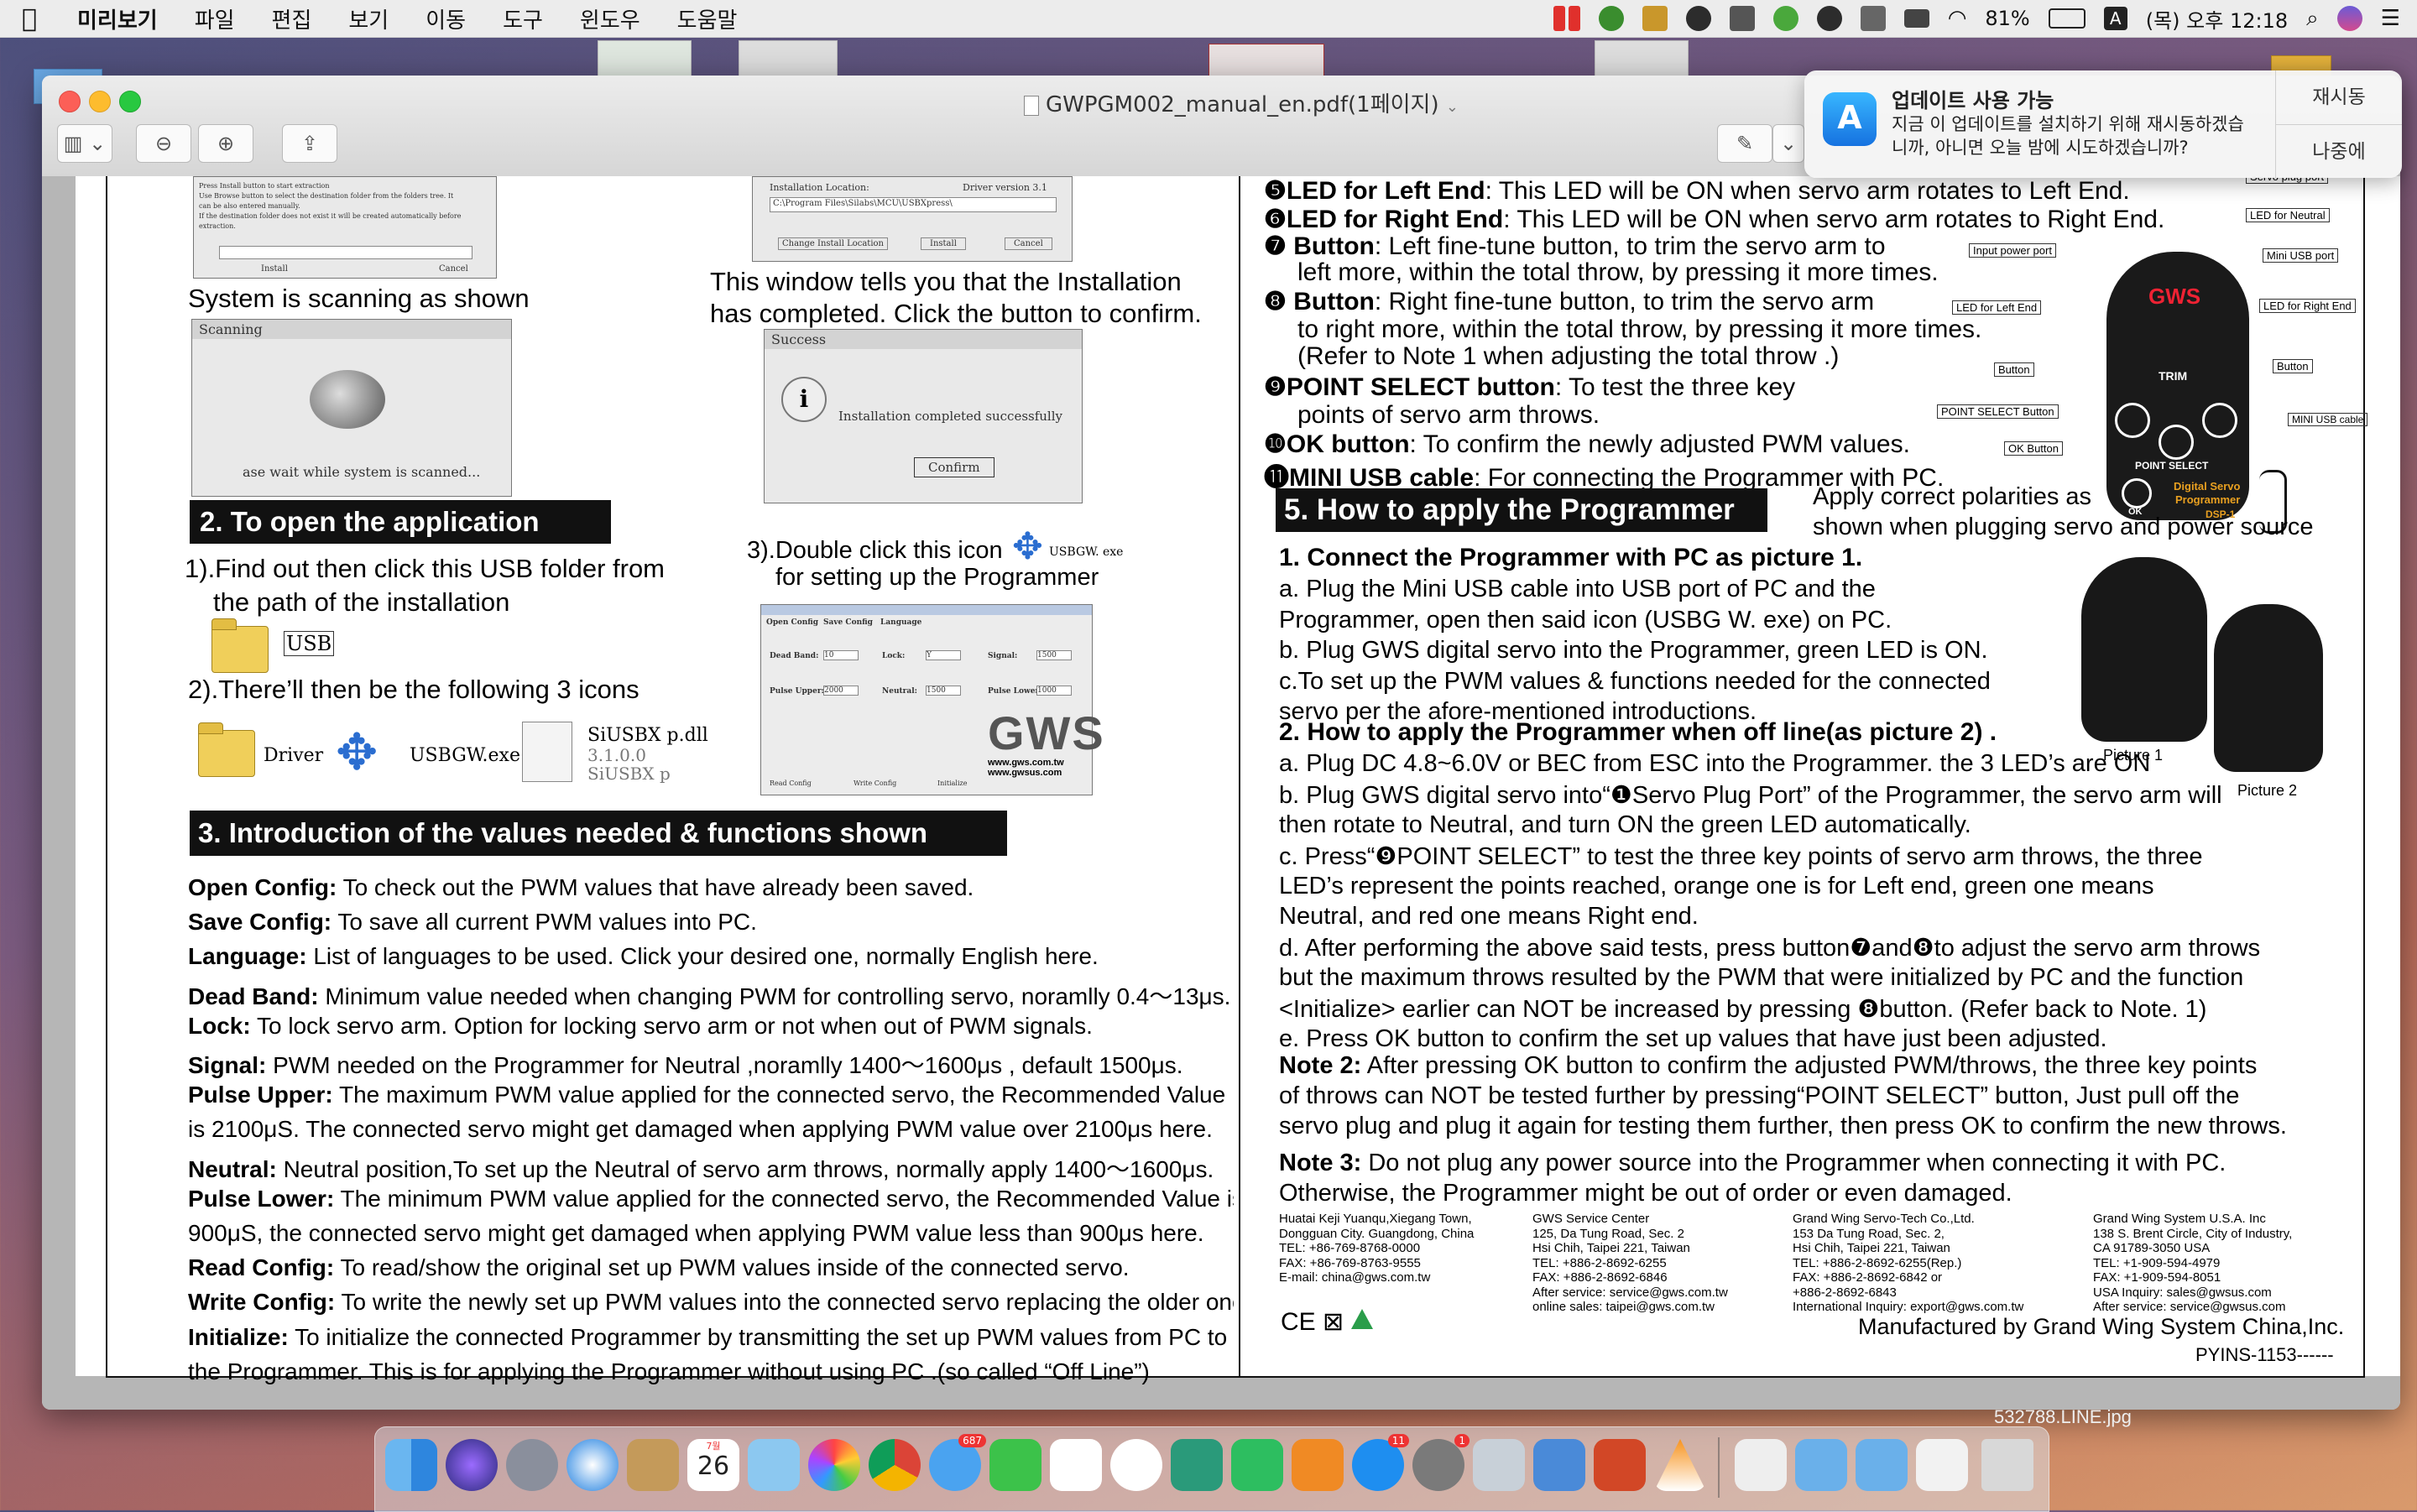 The width and height of the screenshot is (2417, 1512). What do you see at coordinates (1318, 1465) in the screenshot?
I see `ibooks-icon` at bounding box center [1318, 1465].